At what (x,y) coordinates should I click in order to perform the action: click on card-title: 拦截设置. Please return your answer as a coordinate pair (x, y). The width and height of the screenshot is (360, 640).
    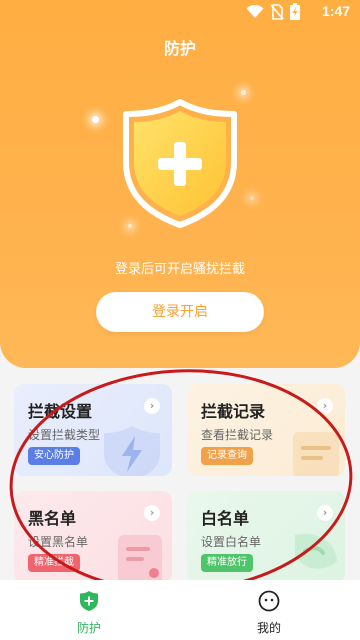
    Looking at the image, I should click on (60, 411).